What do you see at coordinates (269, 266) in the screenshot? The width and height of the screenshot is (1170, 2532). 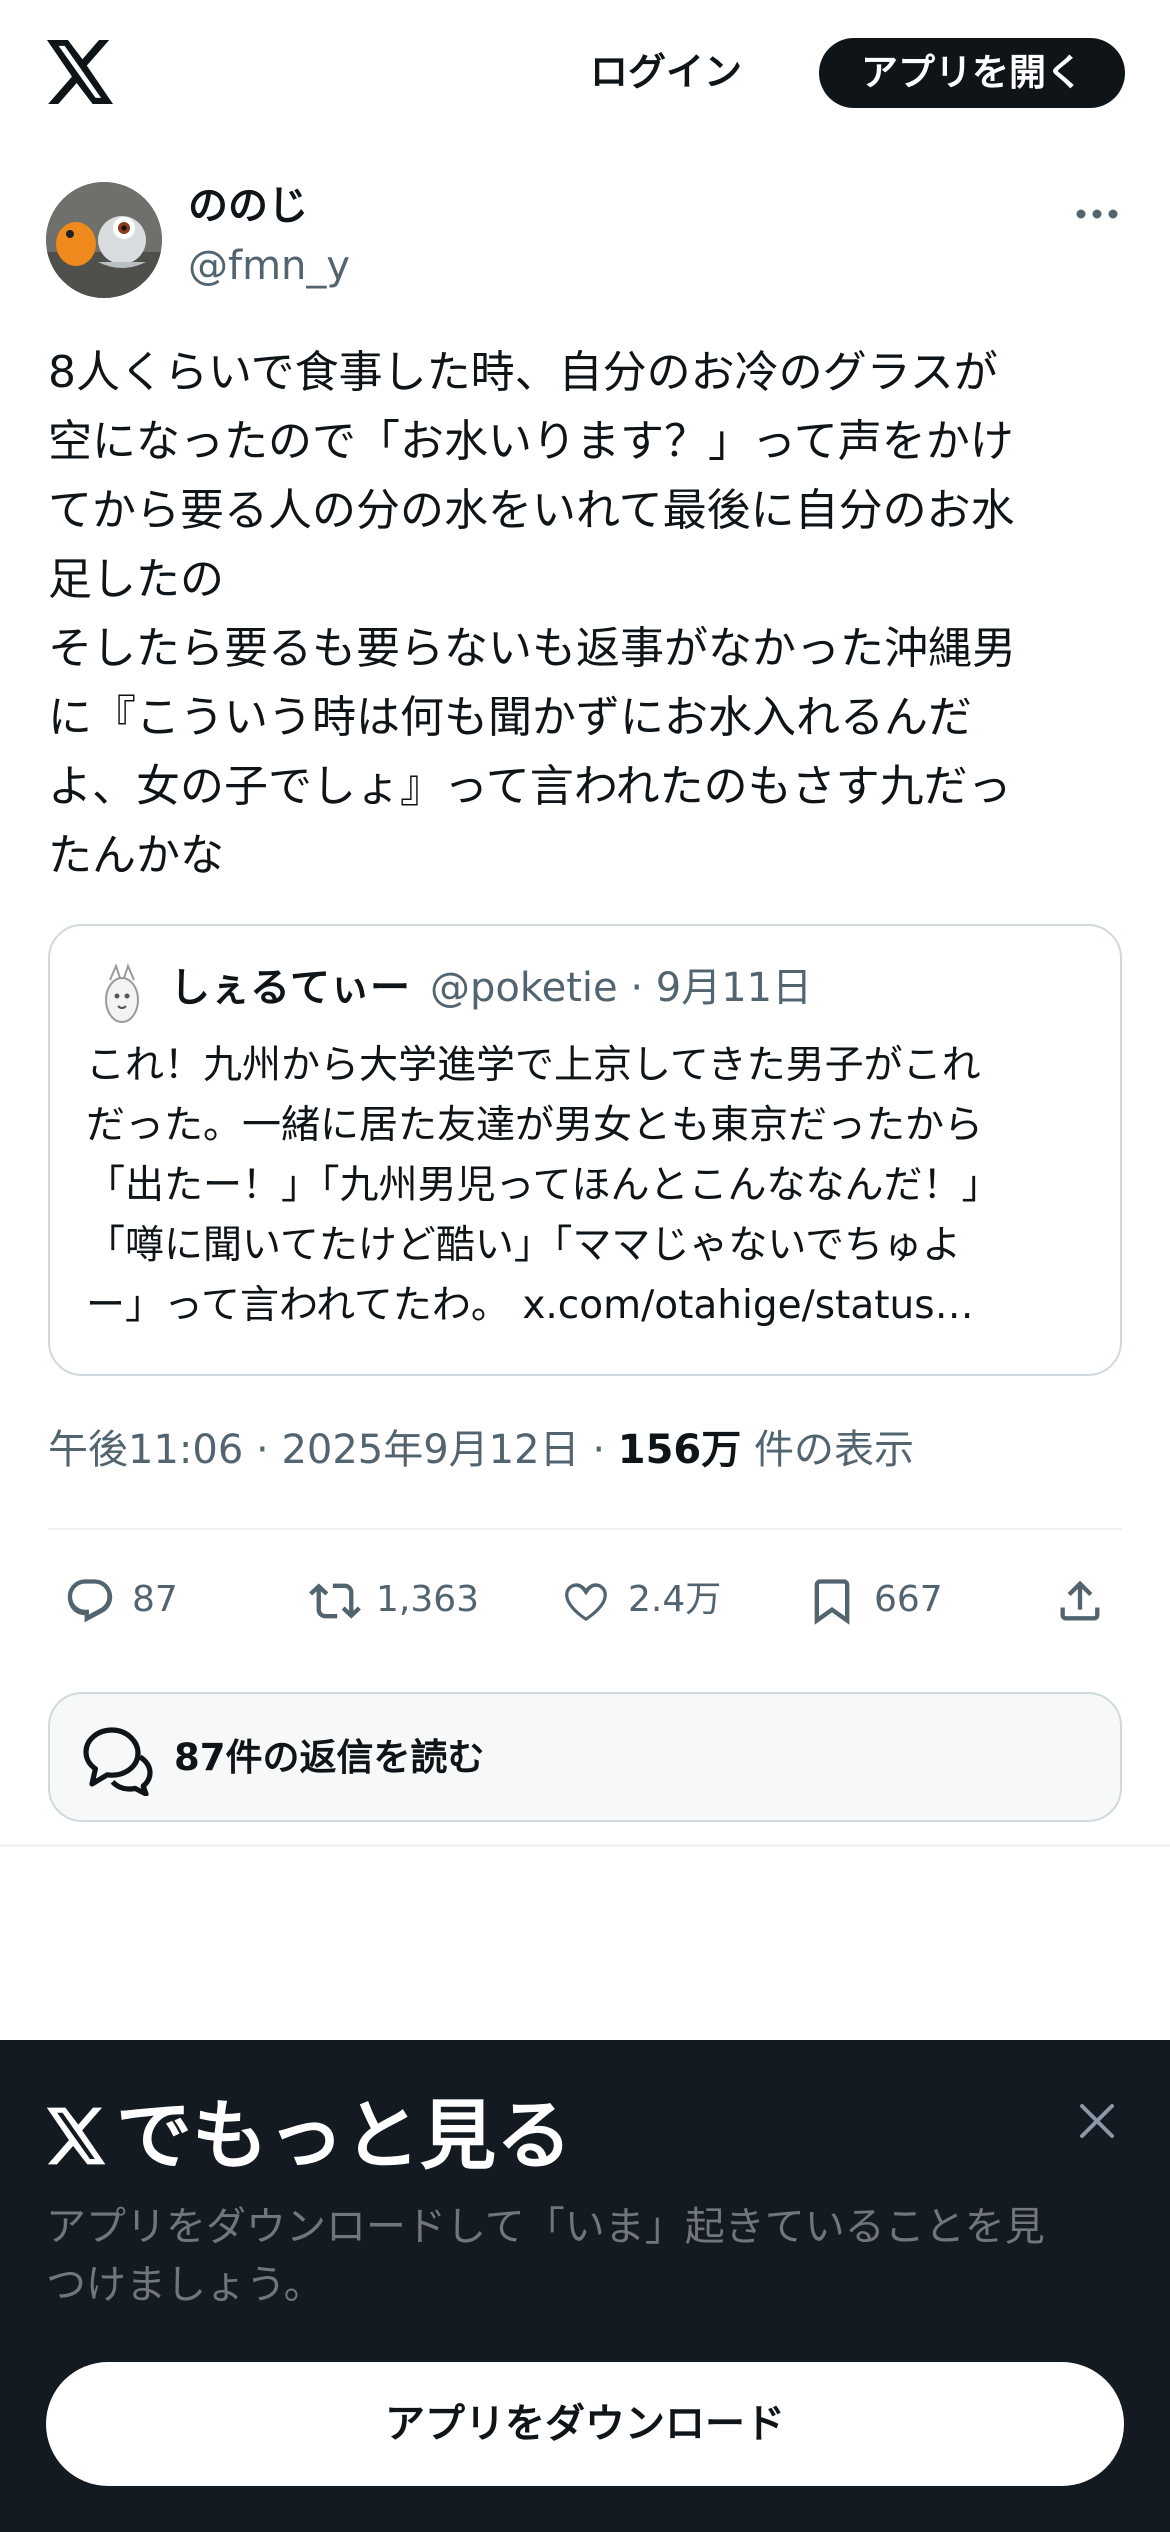 I see `author-handle: @fmn_y` at bounding box center [269, 266].